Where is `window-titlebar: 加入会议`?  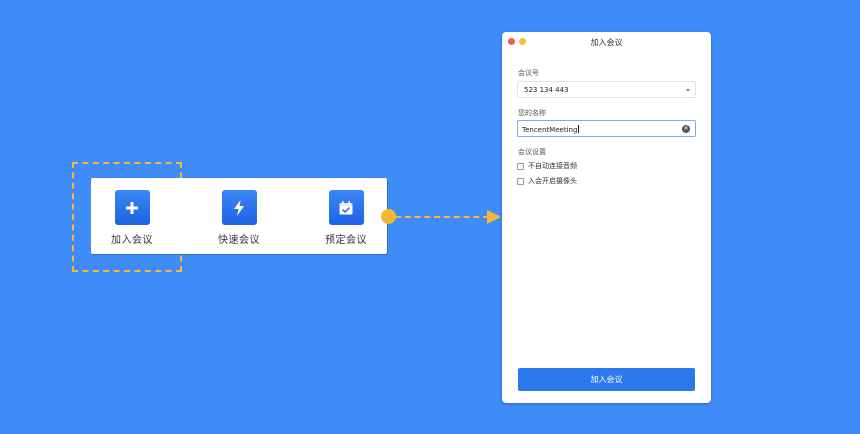 window-titlebar: 加入会议 is located at coordinates (606, 42).